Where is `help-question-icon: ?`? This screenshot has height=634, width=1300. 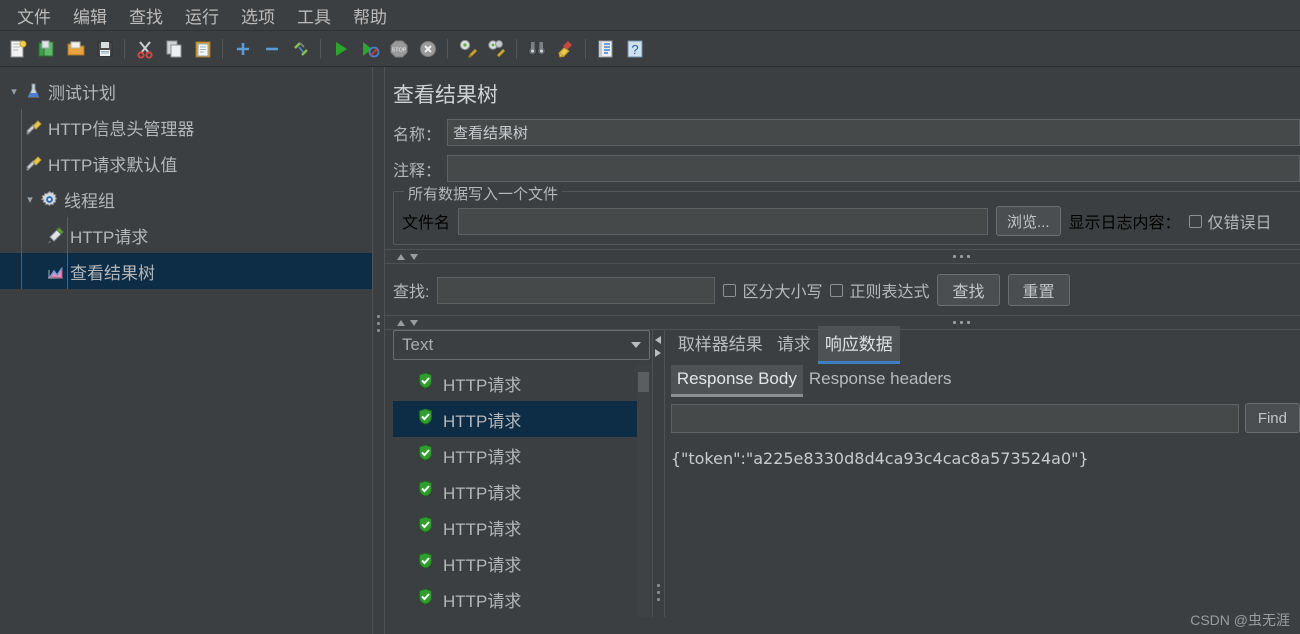
help-question-icon: ? is located at coordinates (634, 48).